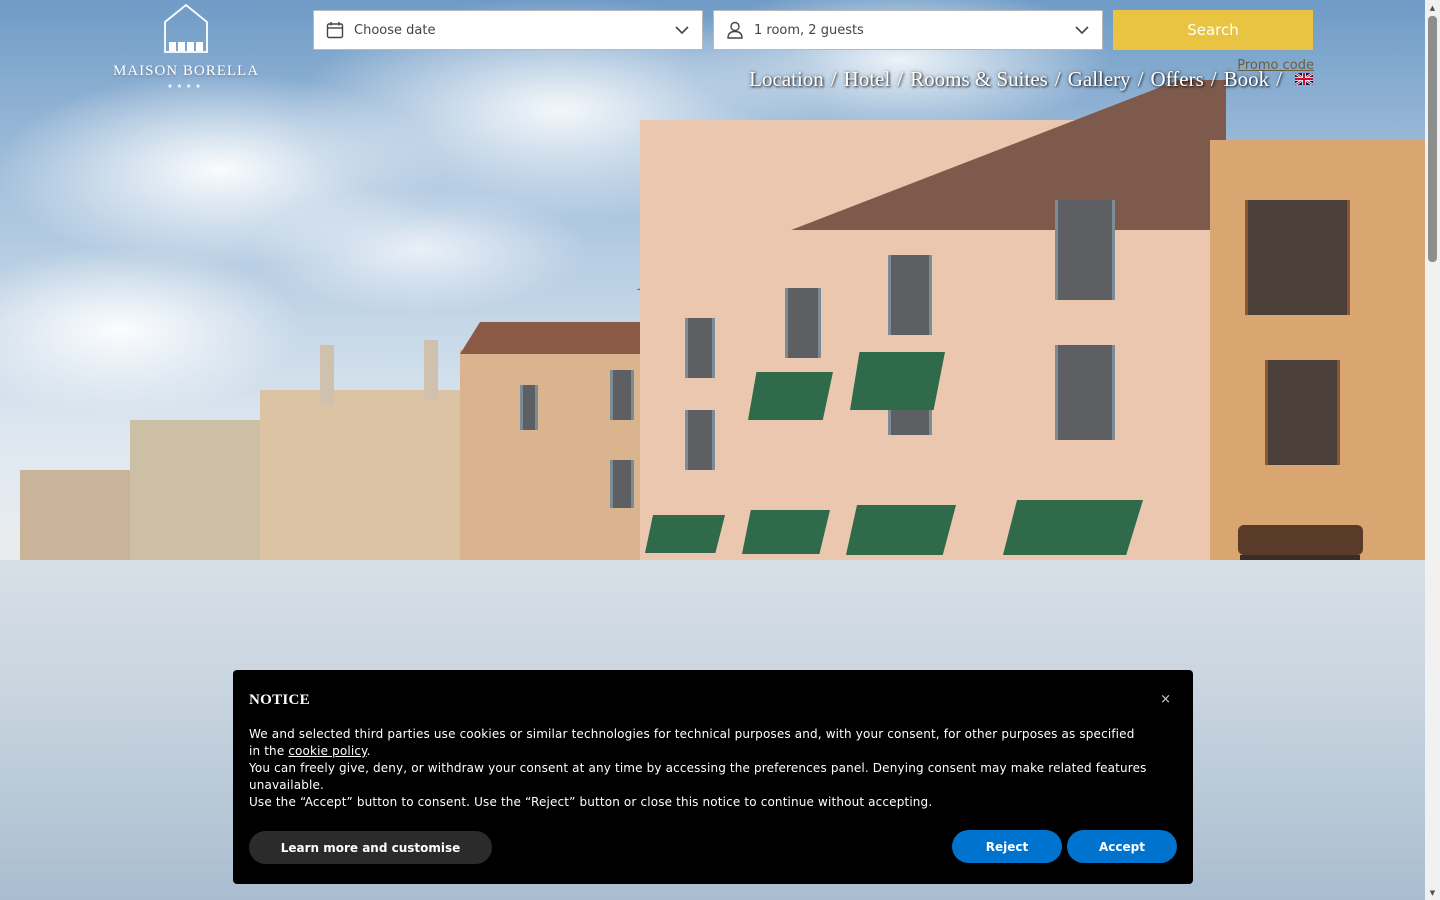  I want to click on scroll-thumb, so click(1432, 139).